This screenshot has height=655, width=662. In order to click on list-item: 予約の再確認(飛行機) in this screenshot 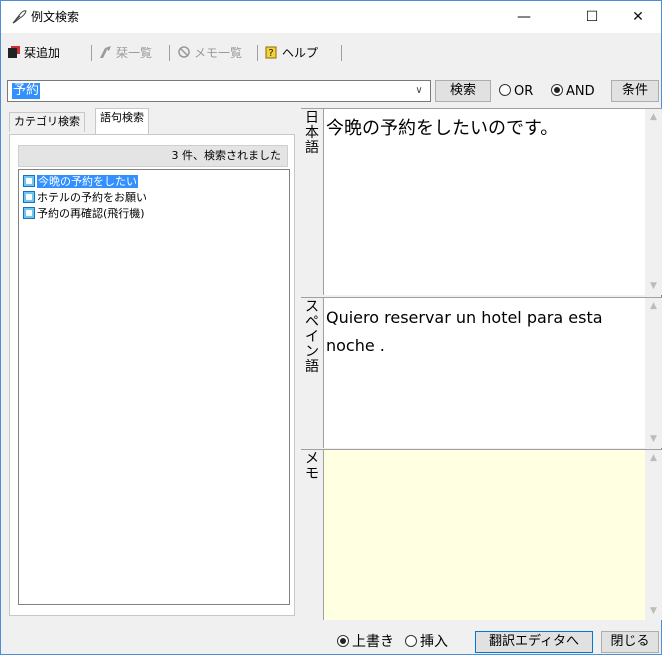, I will do `click(84, 213)`.